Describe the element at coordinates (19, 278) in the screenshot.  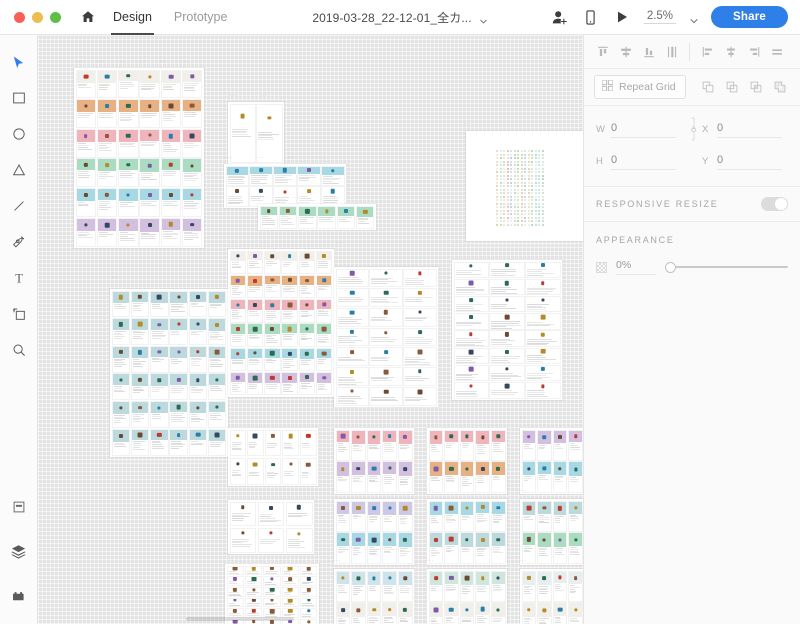
I see `text-tool: T` at that location.